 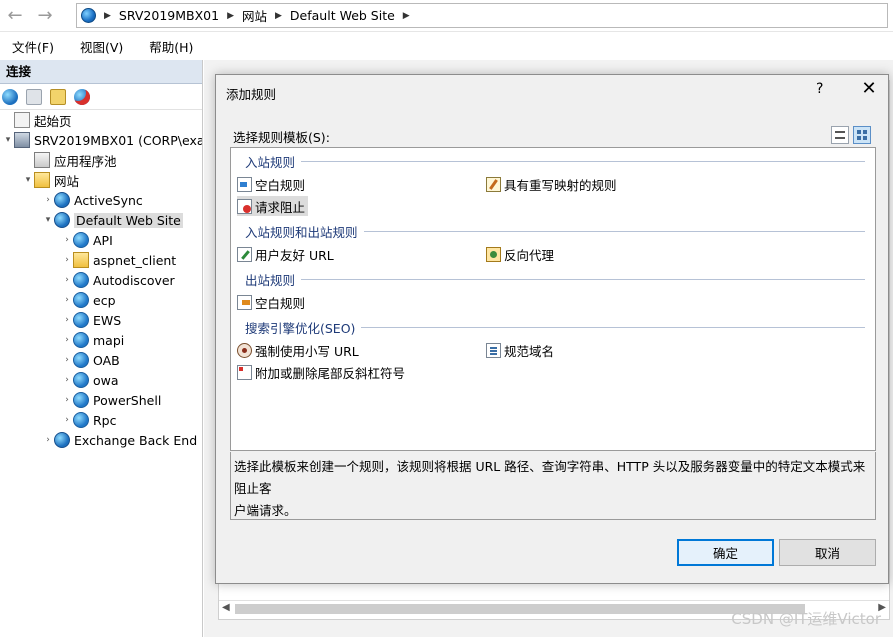 I want to click on tree-node-label: Exchange Back End, so click(x=136, y=440).